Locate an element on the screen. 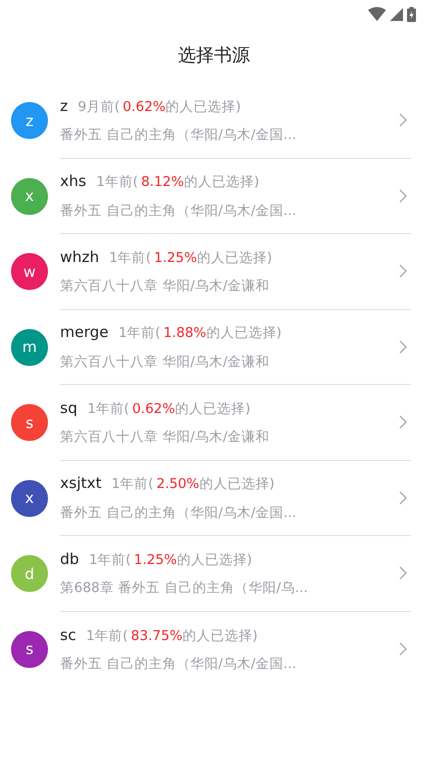  selection-stat: 1年前( 8.12%的人已选择) is located at coordinates (178, 182).